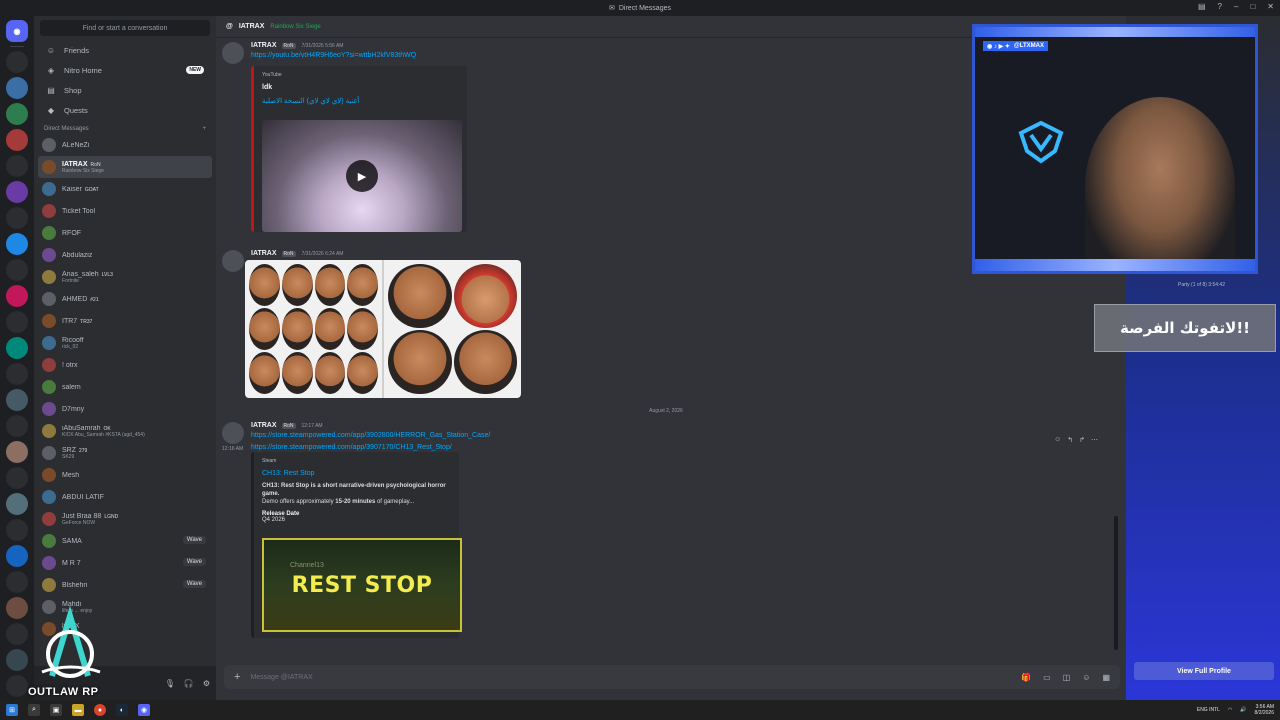  What do you see at coordinates (1116, 583) in the screenshot?
I see `scrollbar` at bounding box center [1116, 583].